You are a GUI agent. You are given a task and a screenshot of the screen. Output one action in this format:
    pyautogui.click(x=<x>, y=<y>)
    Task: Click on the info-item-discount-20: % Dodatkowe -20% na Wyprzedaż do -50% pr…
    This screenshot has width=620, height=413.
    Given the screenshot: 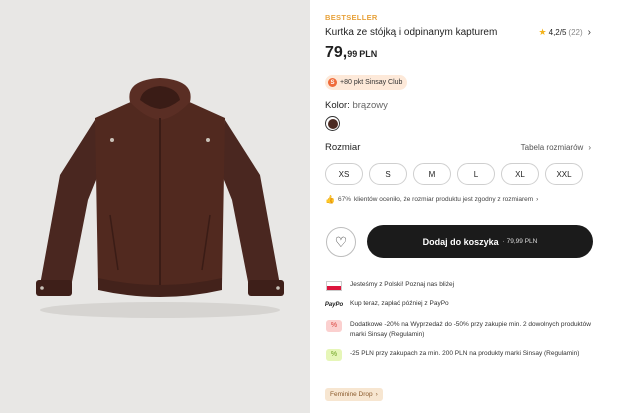 What is the action you would take?
    pyautogui.click(x=460, y=330)
    